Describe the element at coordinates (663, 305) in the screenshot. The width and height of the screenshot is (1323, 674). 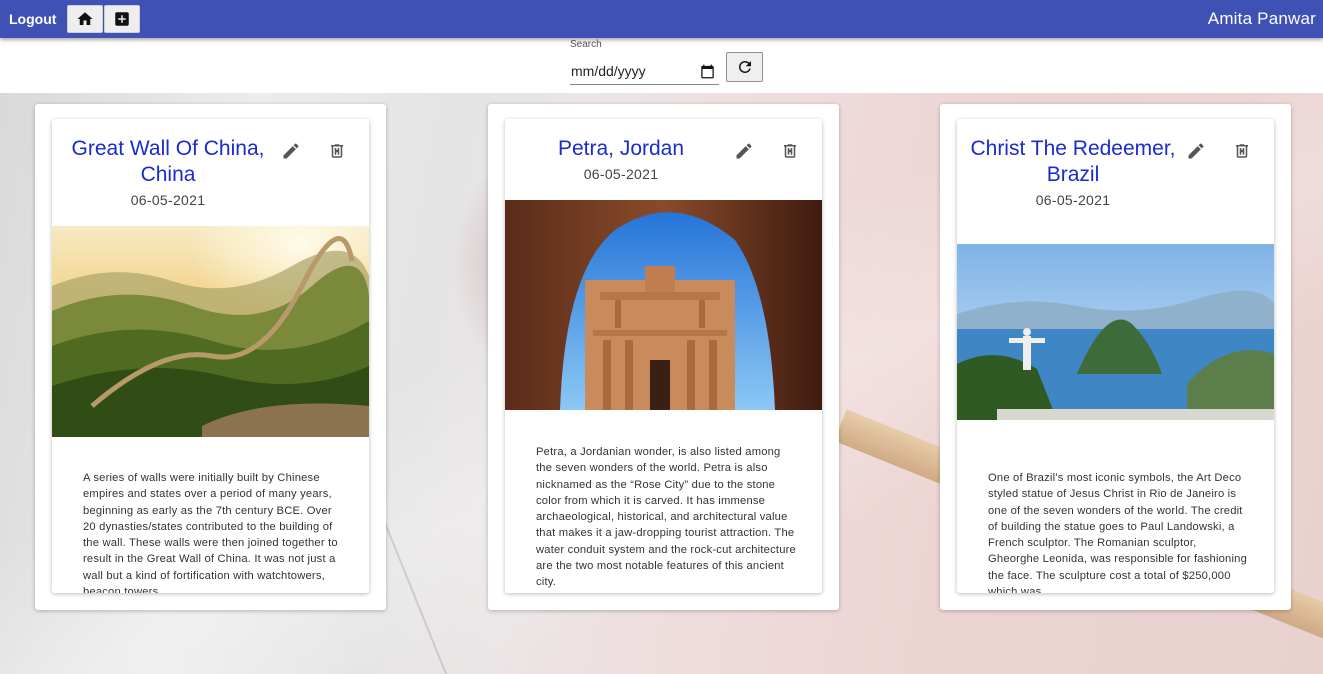
I see `post-image-petra` at that location.